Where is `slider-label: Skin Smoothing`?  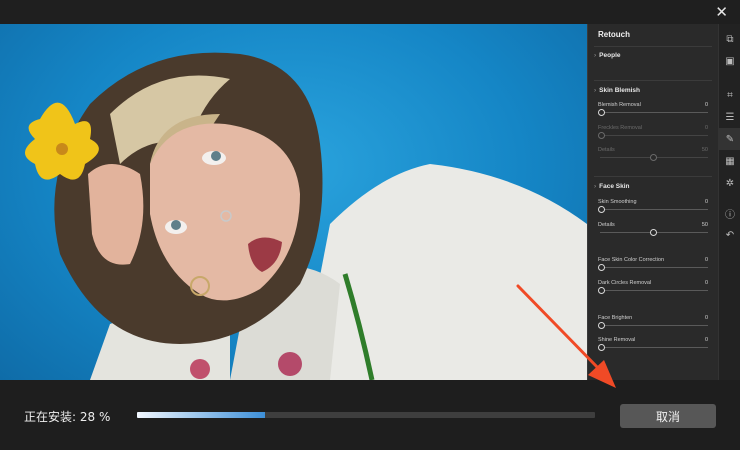 slider-label: Skin Smoothing is located at coordinates (617, 202).